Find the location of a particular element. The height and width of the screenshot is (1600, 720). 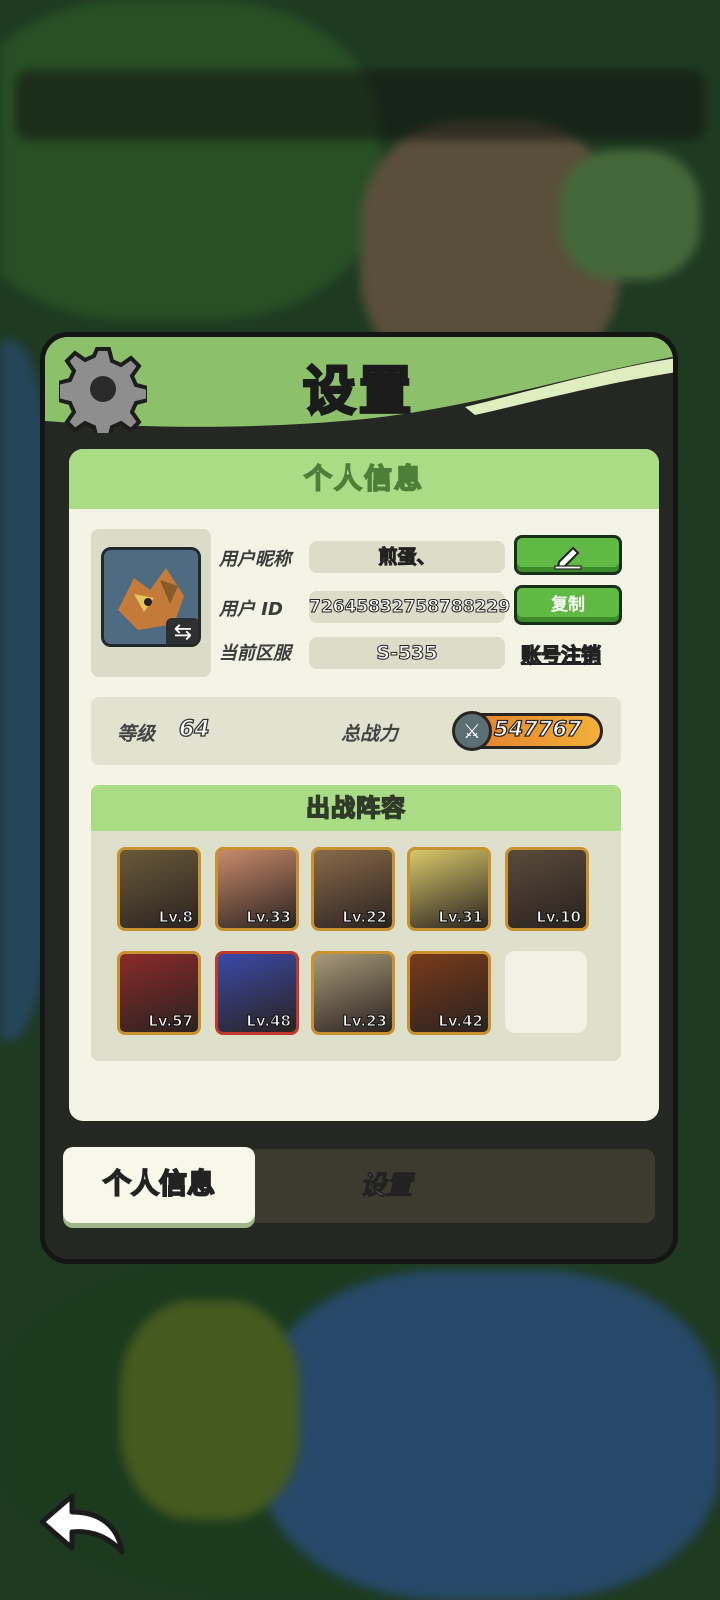

power-badge: ⚔ 547767 is located at coordinates (527, 731).